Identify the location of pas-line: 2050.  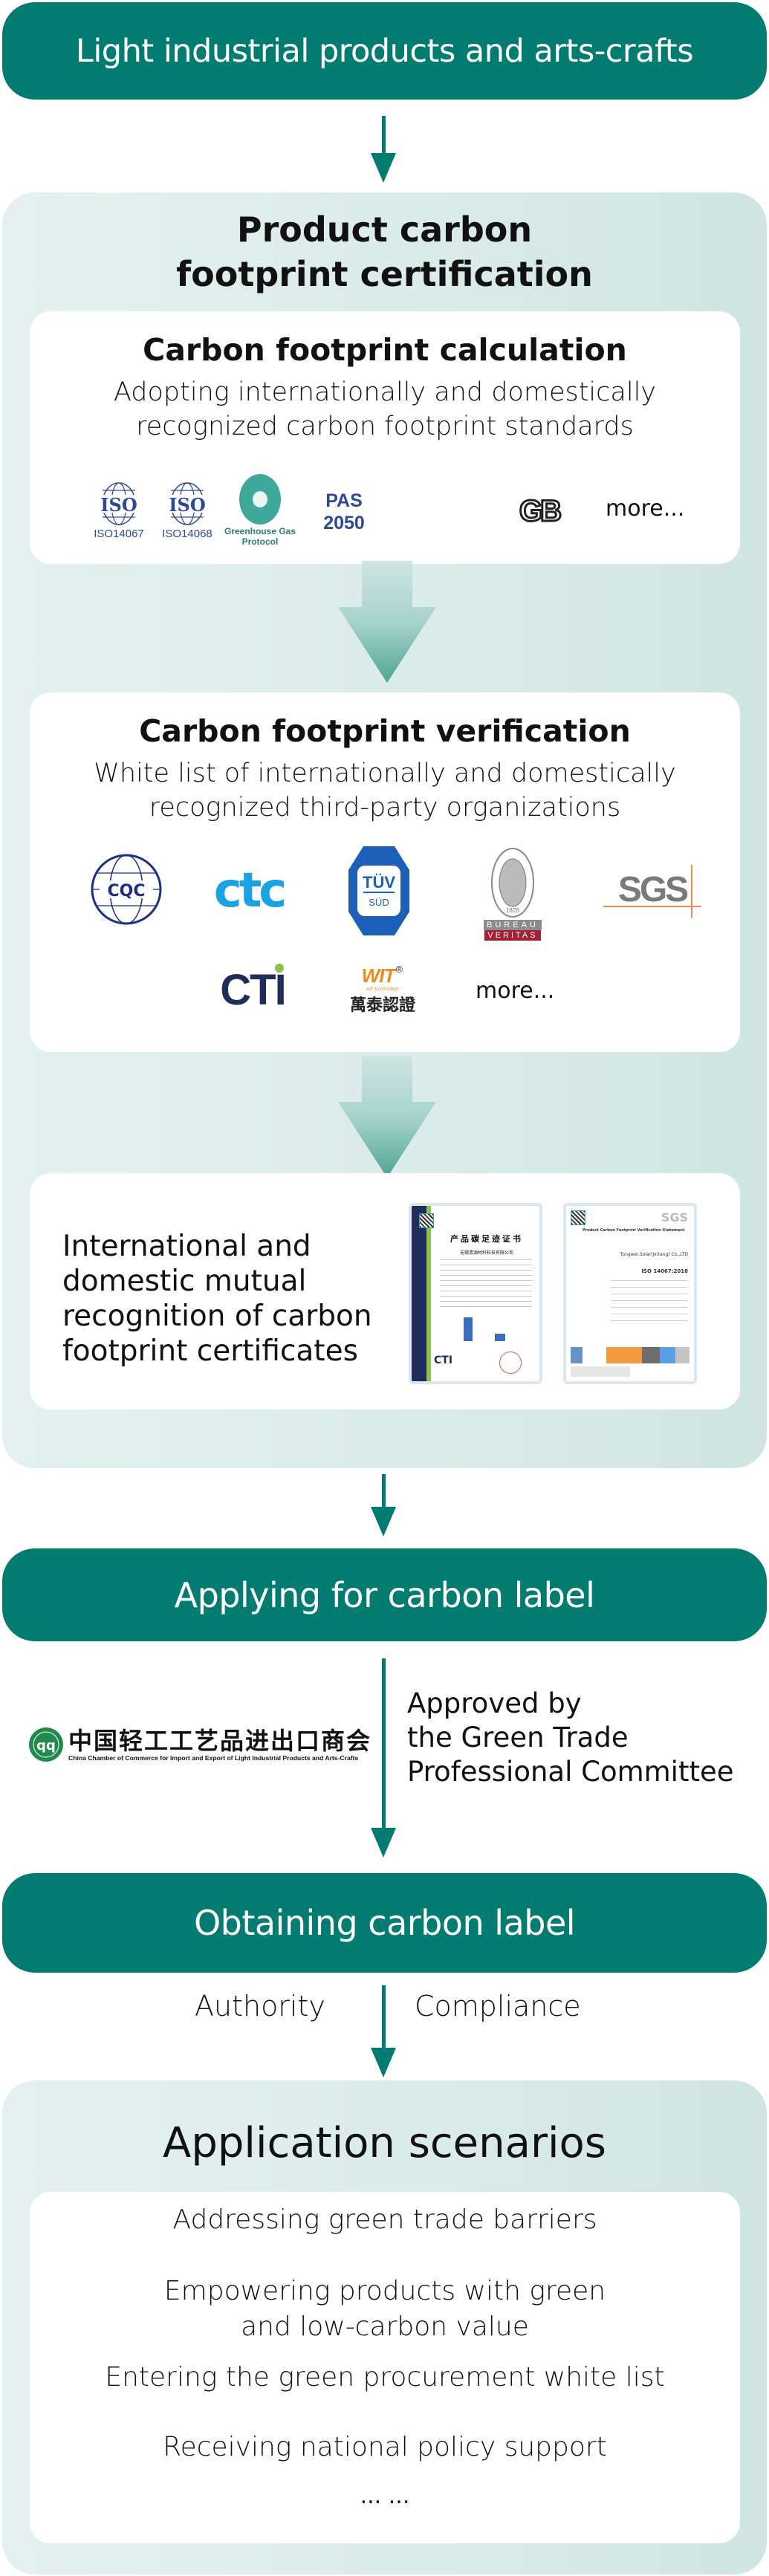
(344, 523).